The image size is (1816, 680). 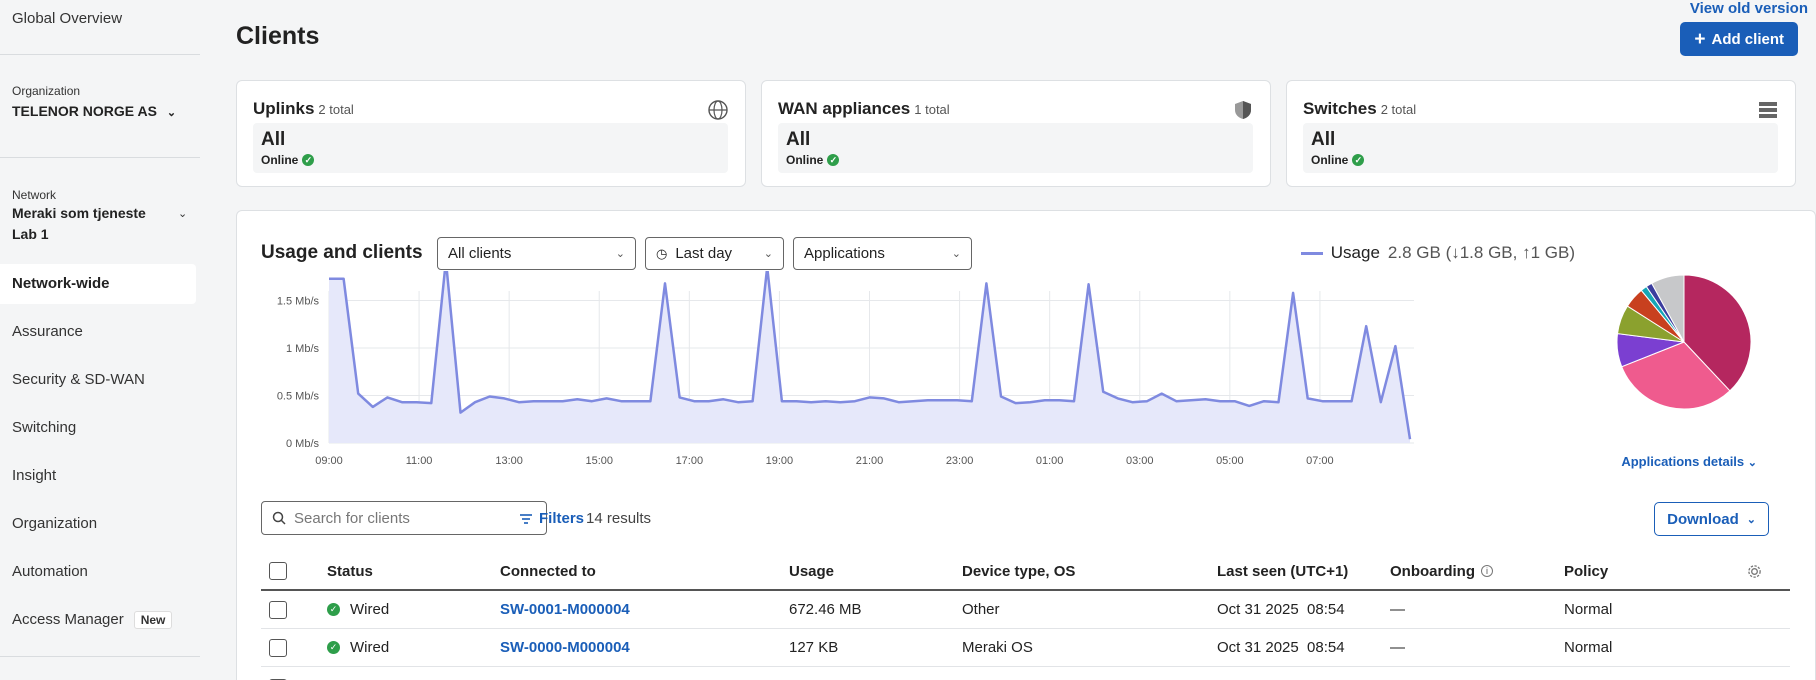 I want to click on y-tick-label: 1 Mb/s, so click(x=303, y=349).